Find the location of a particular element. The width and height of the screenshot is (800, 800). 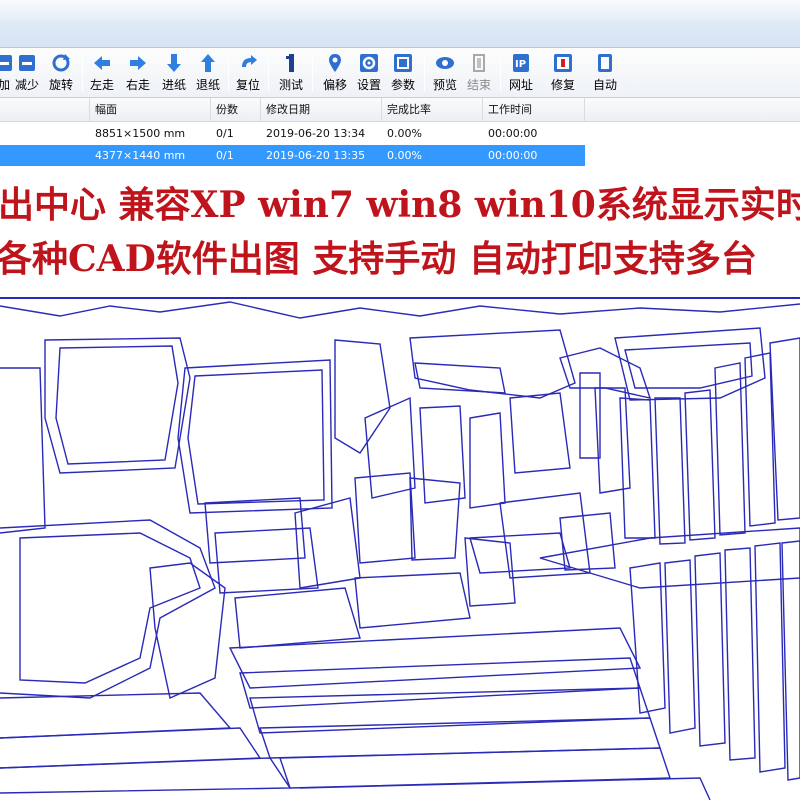

ip-address-button: IP 网址 is located at coordinates (521, 73).